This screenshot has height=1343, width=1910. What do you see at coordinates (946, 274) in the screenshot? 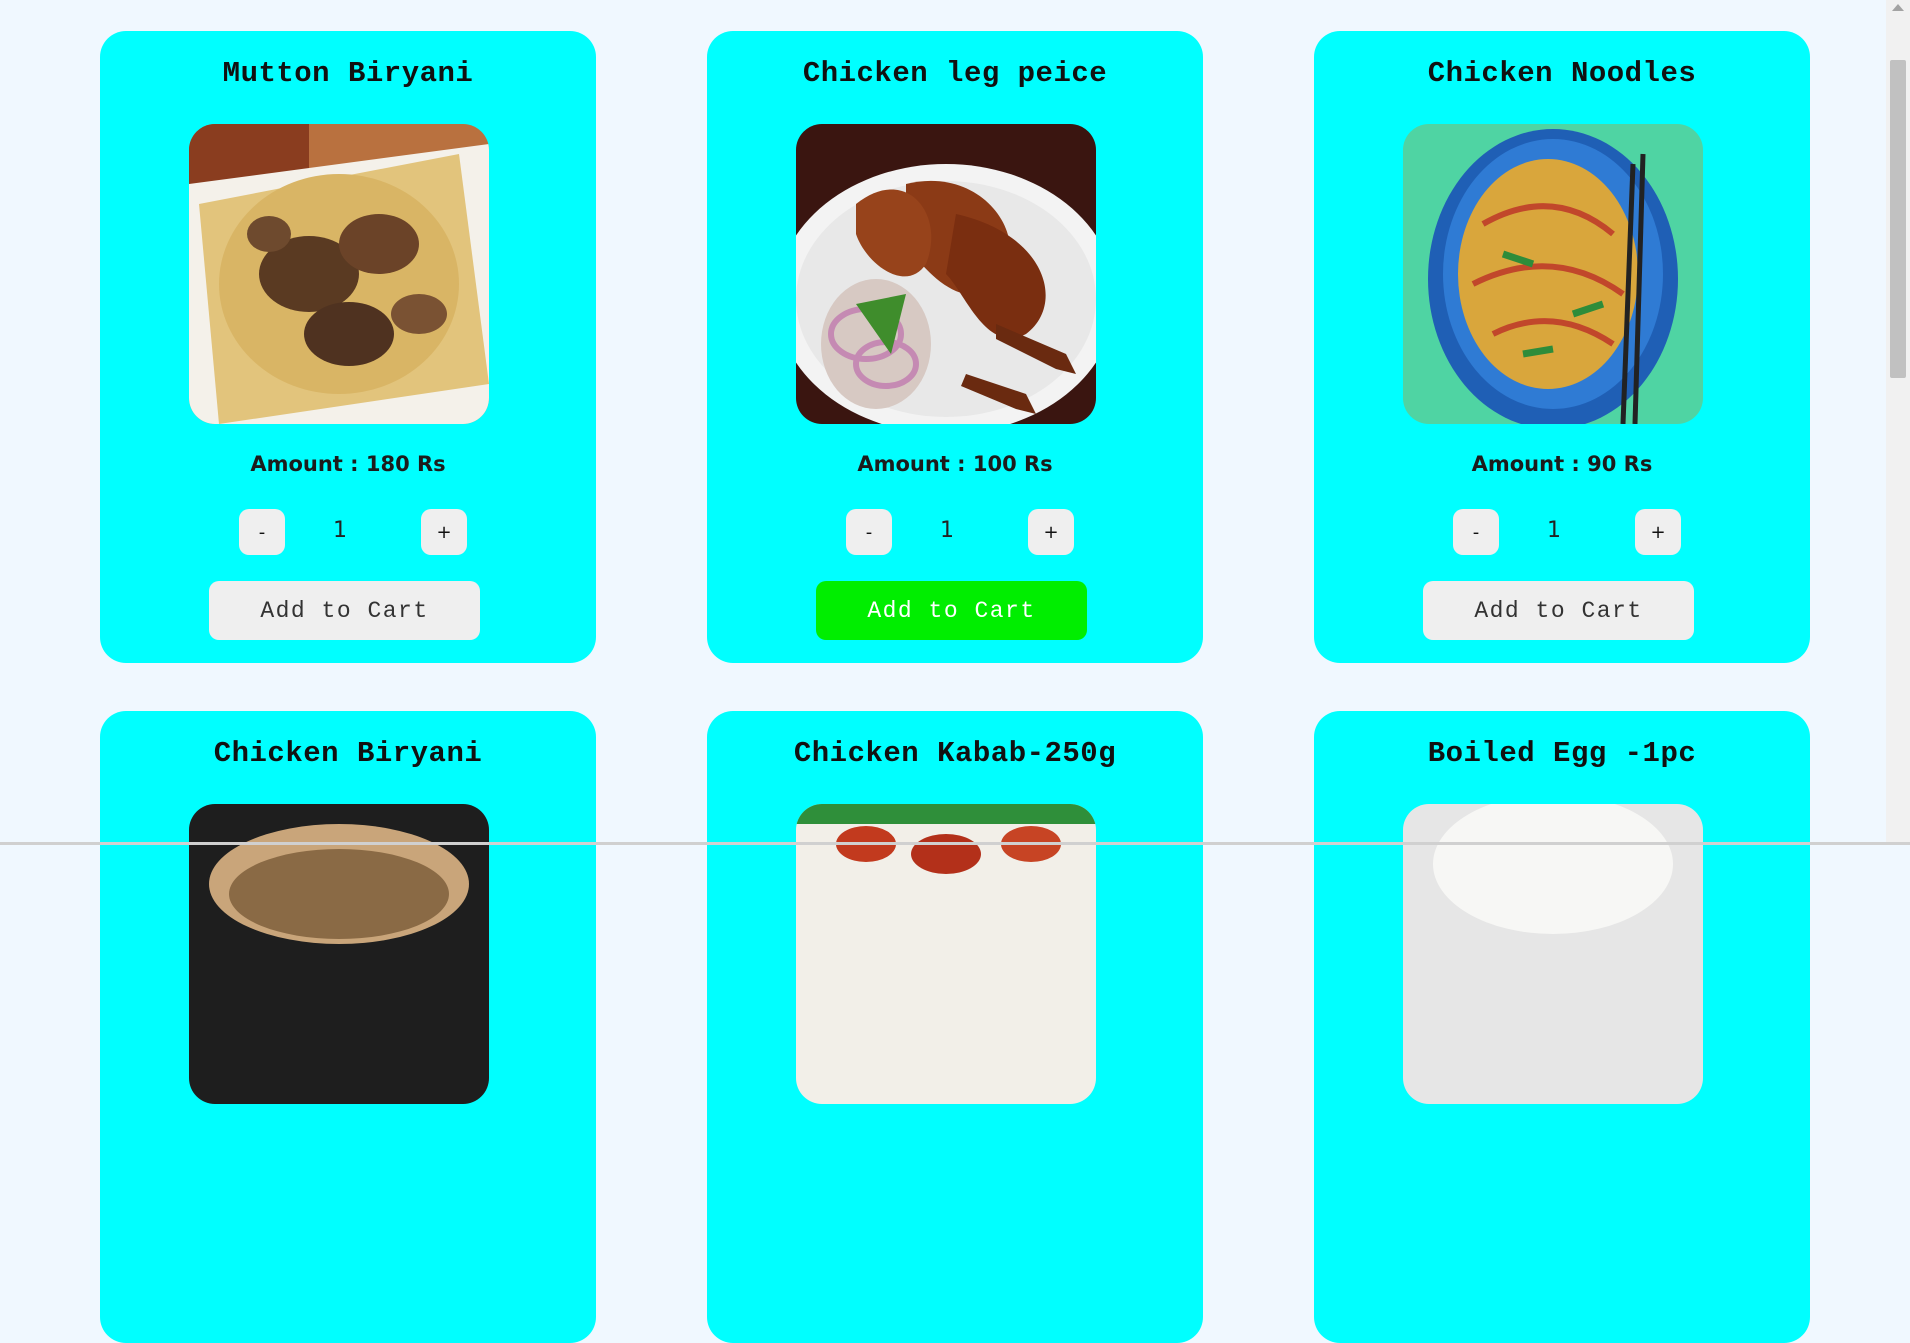
I see `chicken-leg-image` at bounding box center [946, 274].